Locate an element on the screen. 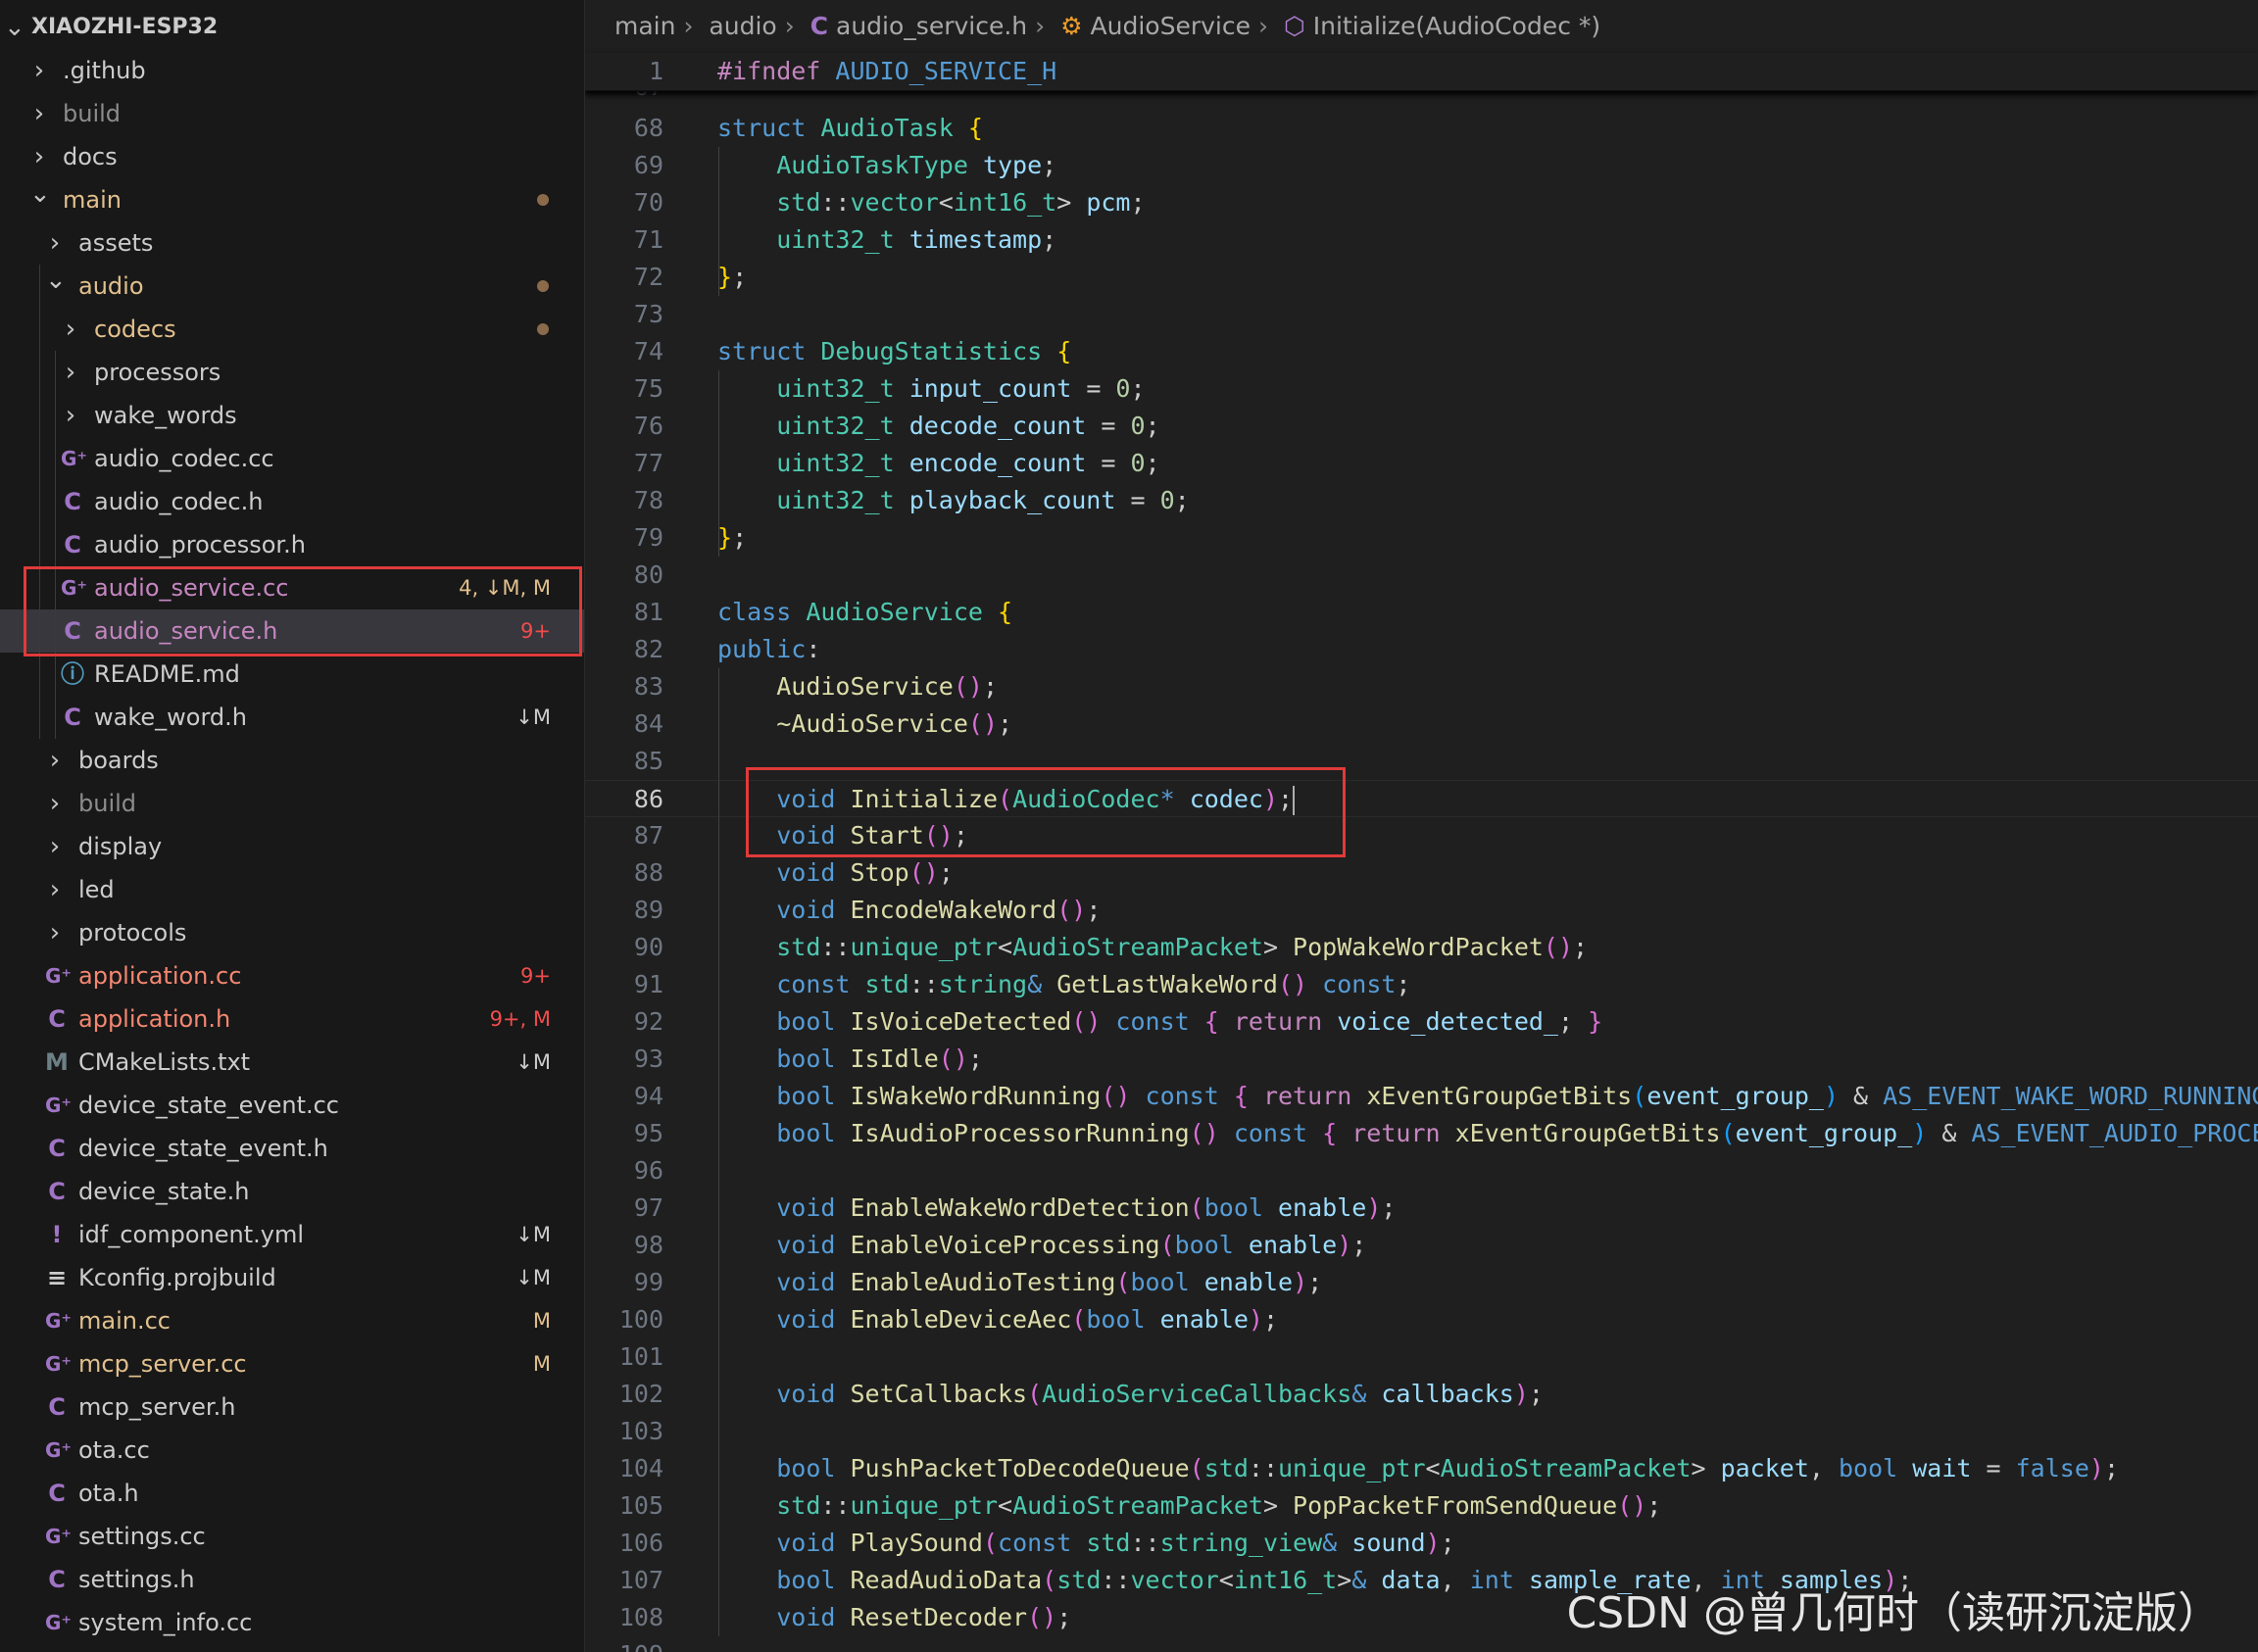 Image resolution: width=2258 pixels, height=1652 pixels. breadcrumb-class: AudioService is located at coordinates (1171, 26).